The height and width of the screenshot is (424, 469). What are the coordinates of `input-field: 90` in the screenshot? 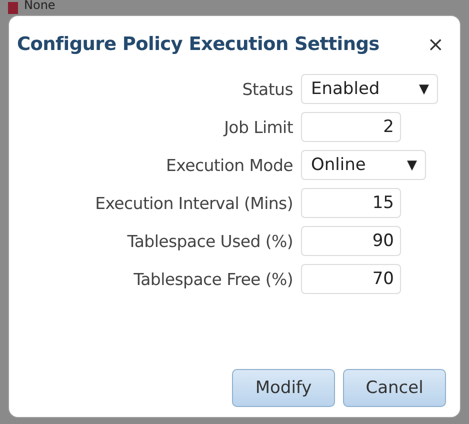 It's located at (351, 241).